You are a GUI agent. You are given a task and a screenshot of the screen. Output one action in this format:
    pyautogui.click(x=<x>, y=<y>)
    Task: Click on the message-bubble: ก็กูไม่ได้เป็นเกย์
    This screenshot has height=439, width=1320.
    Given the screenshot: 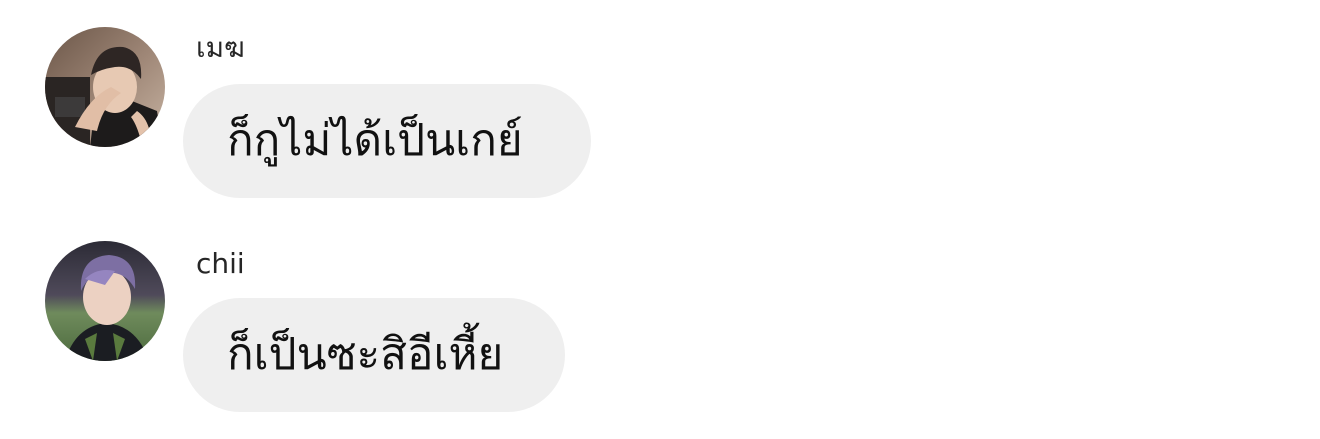 What is the action you would take?
    pyautogui.click(x=387, y=141)
    